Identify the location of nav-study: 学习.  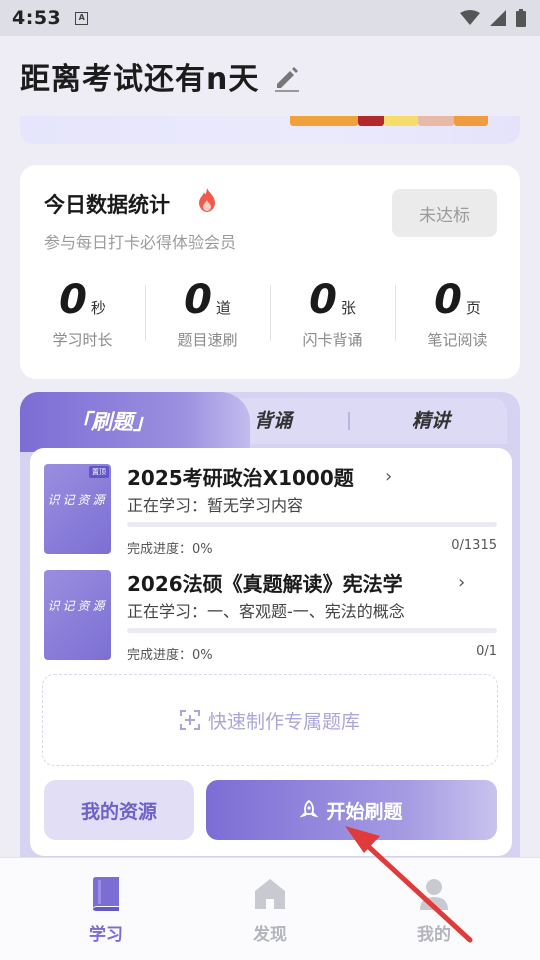
(106, 910).